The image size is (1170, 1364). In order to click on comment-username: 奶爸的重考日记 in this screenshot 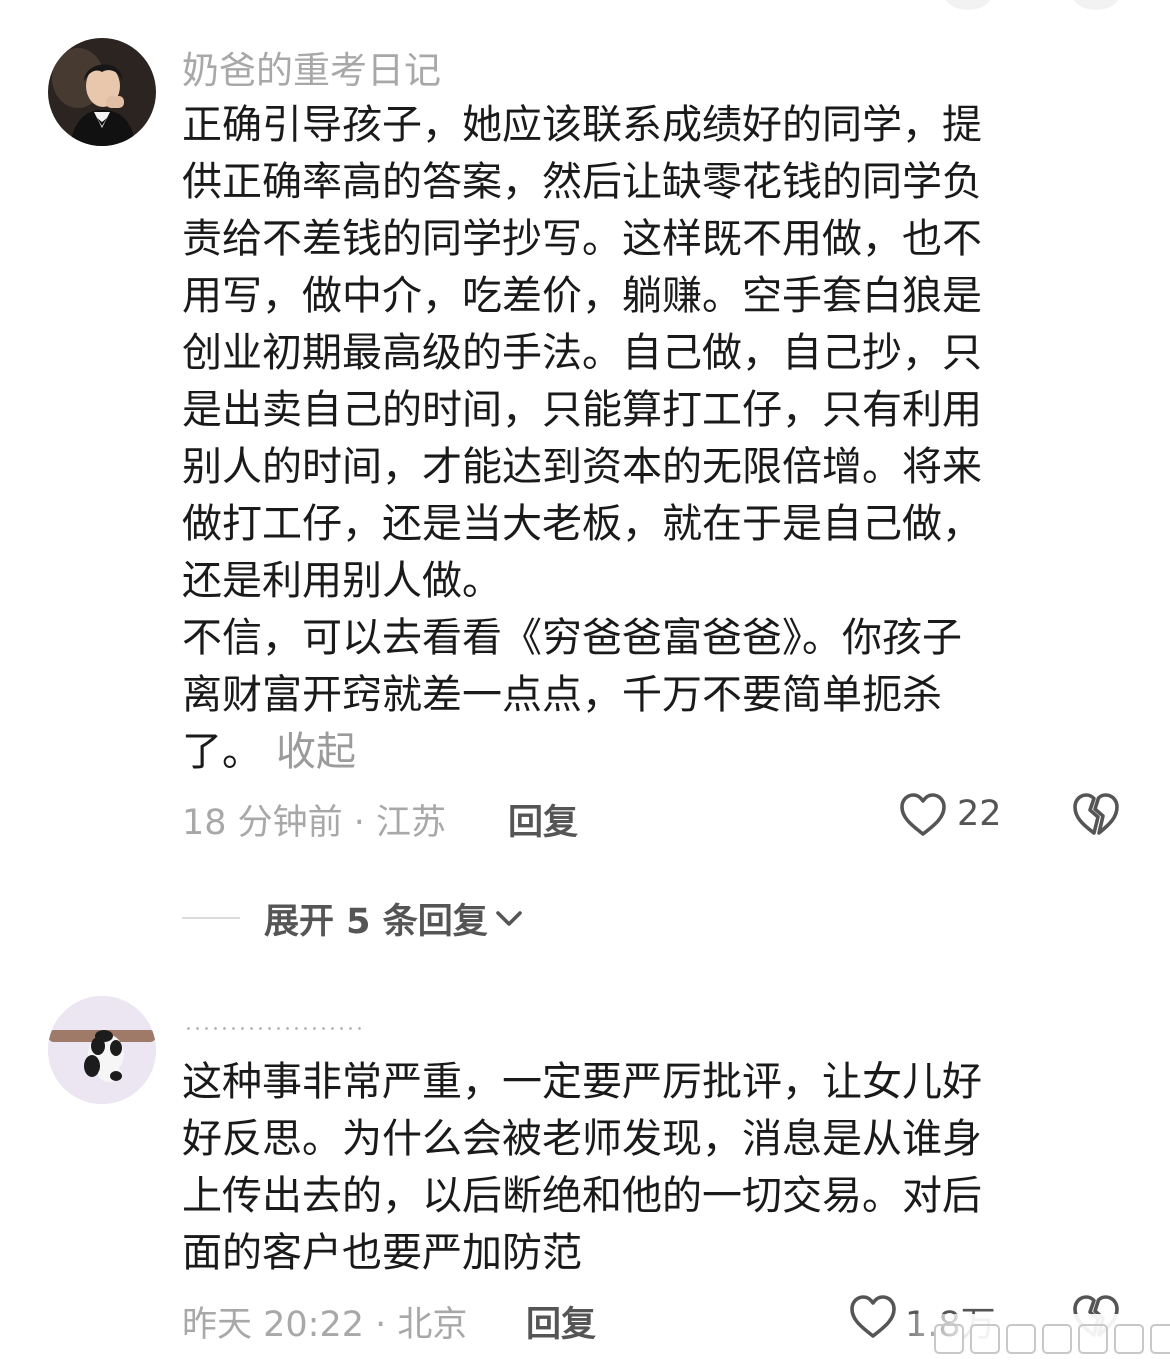, I will do `click(311, 67)`.